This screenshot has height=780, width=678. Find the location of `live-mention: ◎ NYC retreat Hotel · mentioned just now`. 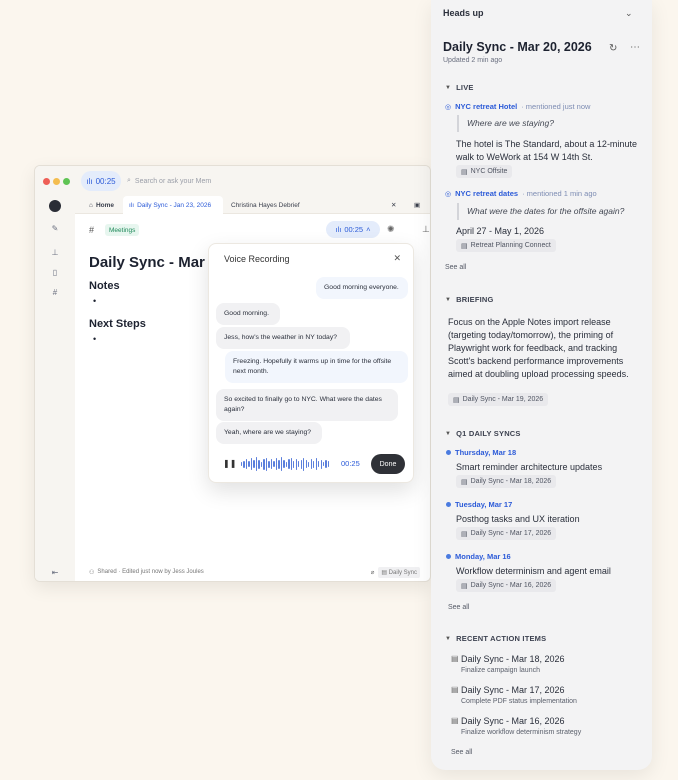

live-mention: ◎ NYC retreat Hotel · mentioned just now is located at coordinates (517, 106).